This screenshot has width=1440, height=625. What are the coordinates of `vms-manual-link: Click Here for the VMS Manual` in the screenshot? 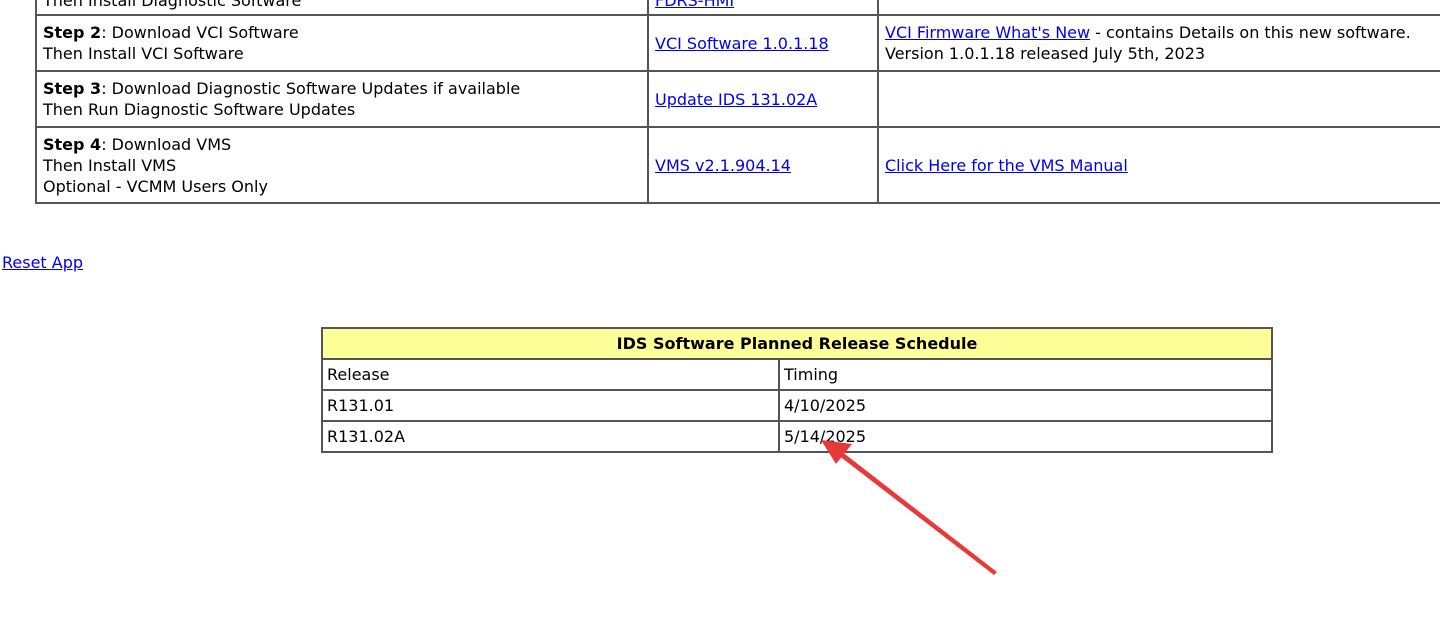 It's located at (1006, 165).